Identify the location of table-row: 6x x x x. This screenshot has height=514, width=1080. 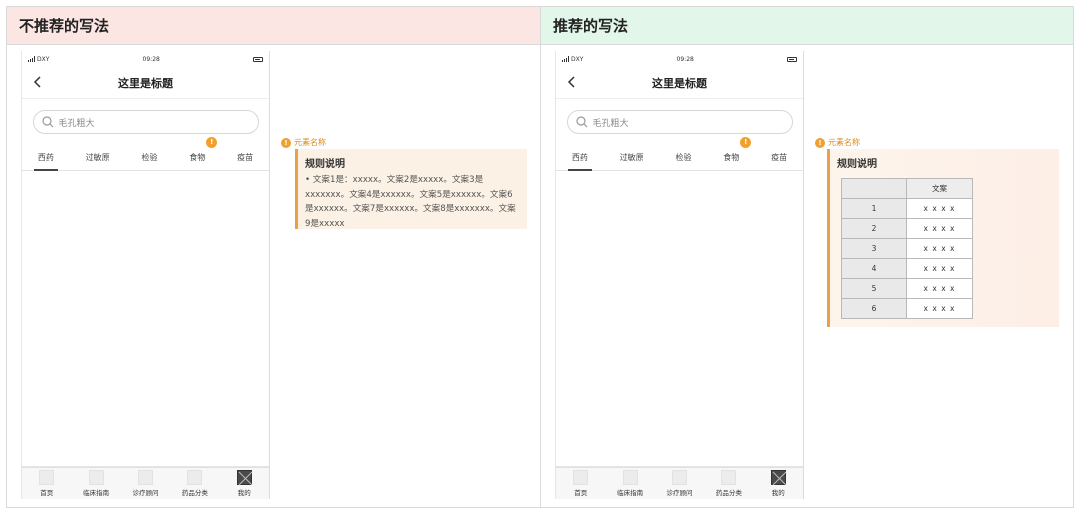
(907, 308).